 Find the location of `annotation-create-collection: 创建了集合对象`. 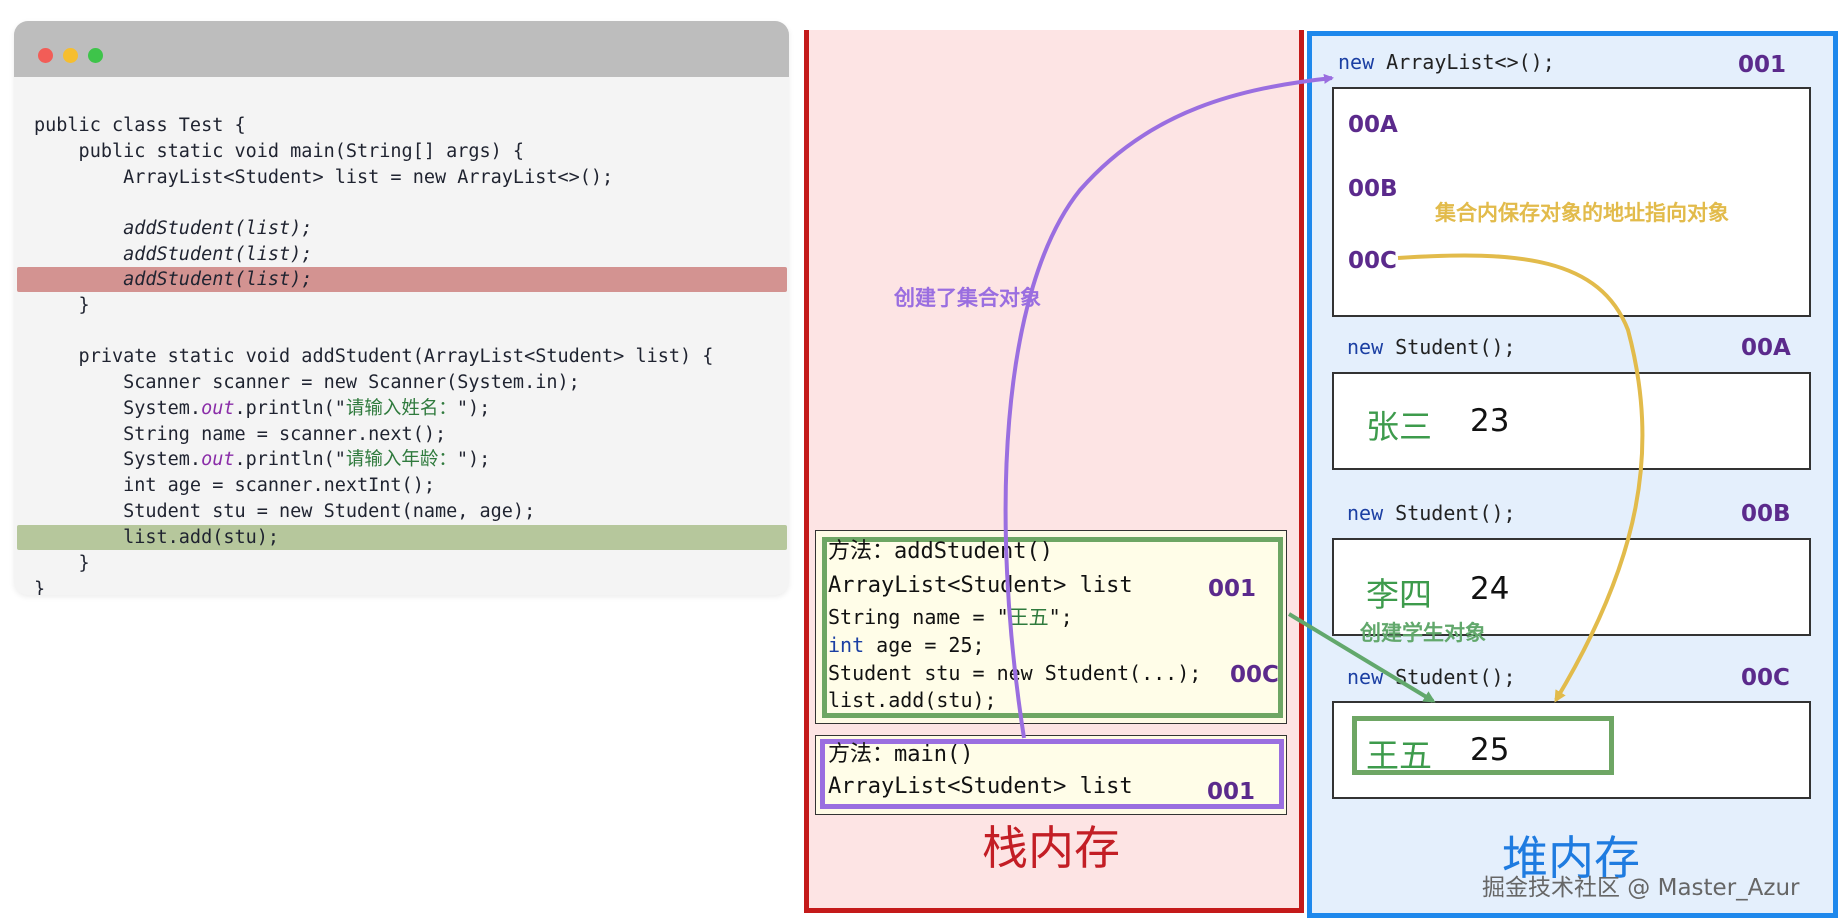

annotation-create-collection: 创建了集合对象 is located at coordinates (967, 298).